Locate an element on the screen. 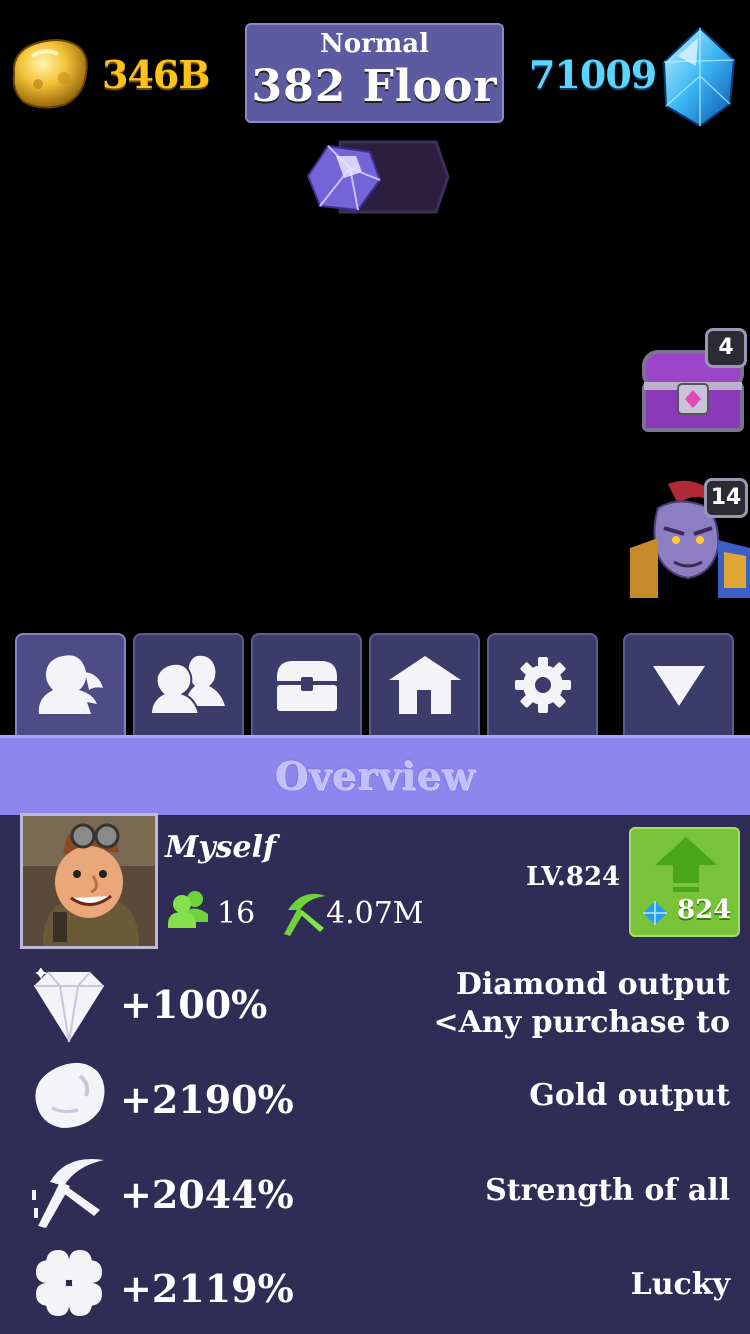  gold-nugget-icon is located at coordinates (50, 74).